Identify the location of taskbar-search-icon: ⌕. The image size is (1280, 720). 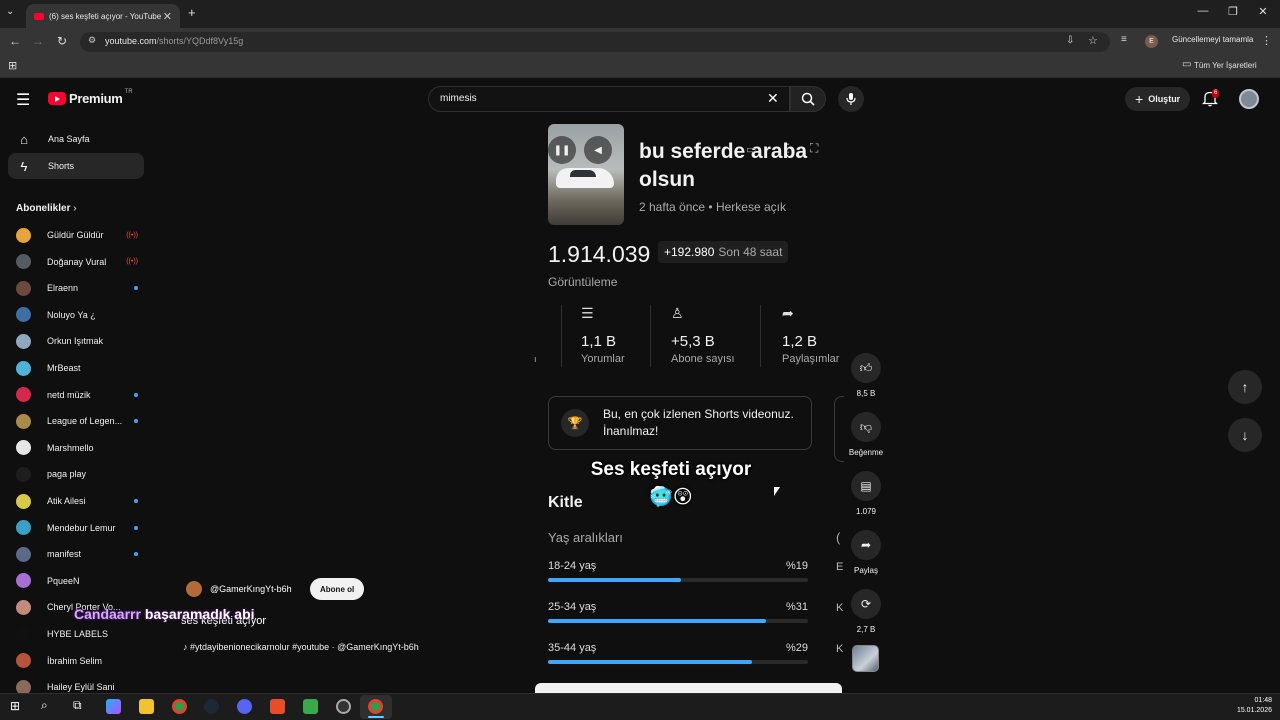
(44, 705).